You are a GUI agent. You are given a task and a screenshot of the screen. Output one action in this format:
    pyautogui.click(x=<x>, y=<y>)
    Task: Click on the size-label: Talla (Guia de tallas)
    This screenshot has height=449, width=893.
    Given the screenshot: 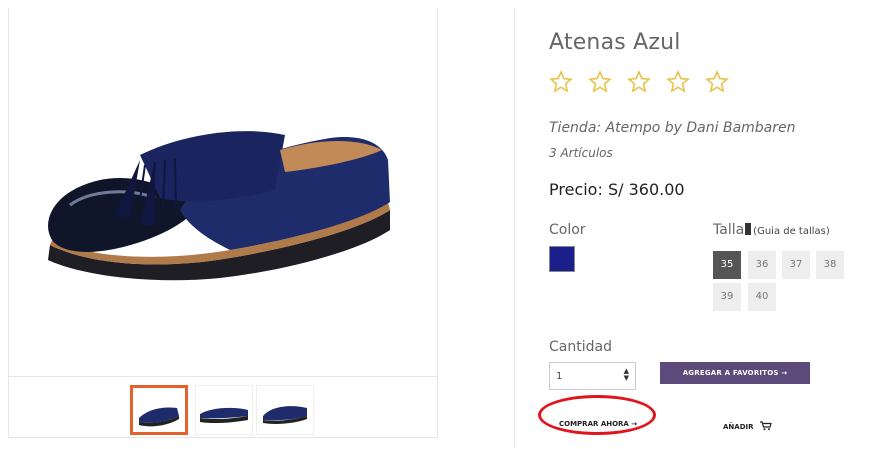 What is the action you would take?
    pyautogui.click(x=771, y=230)
    